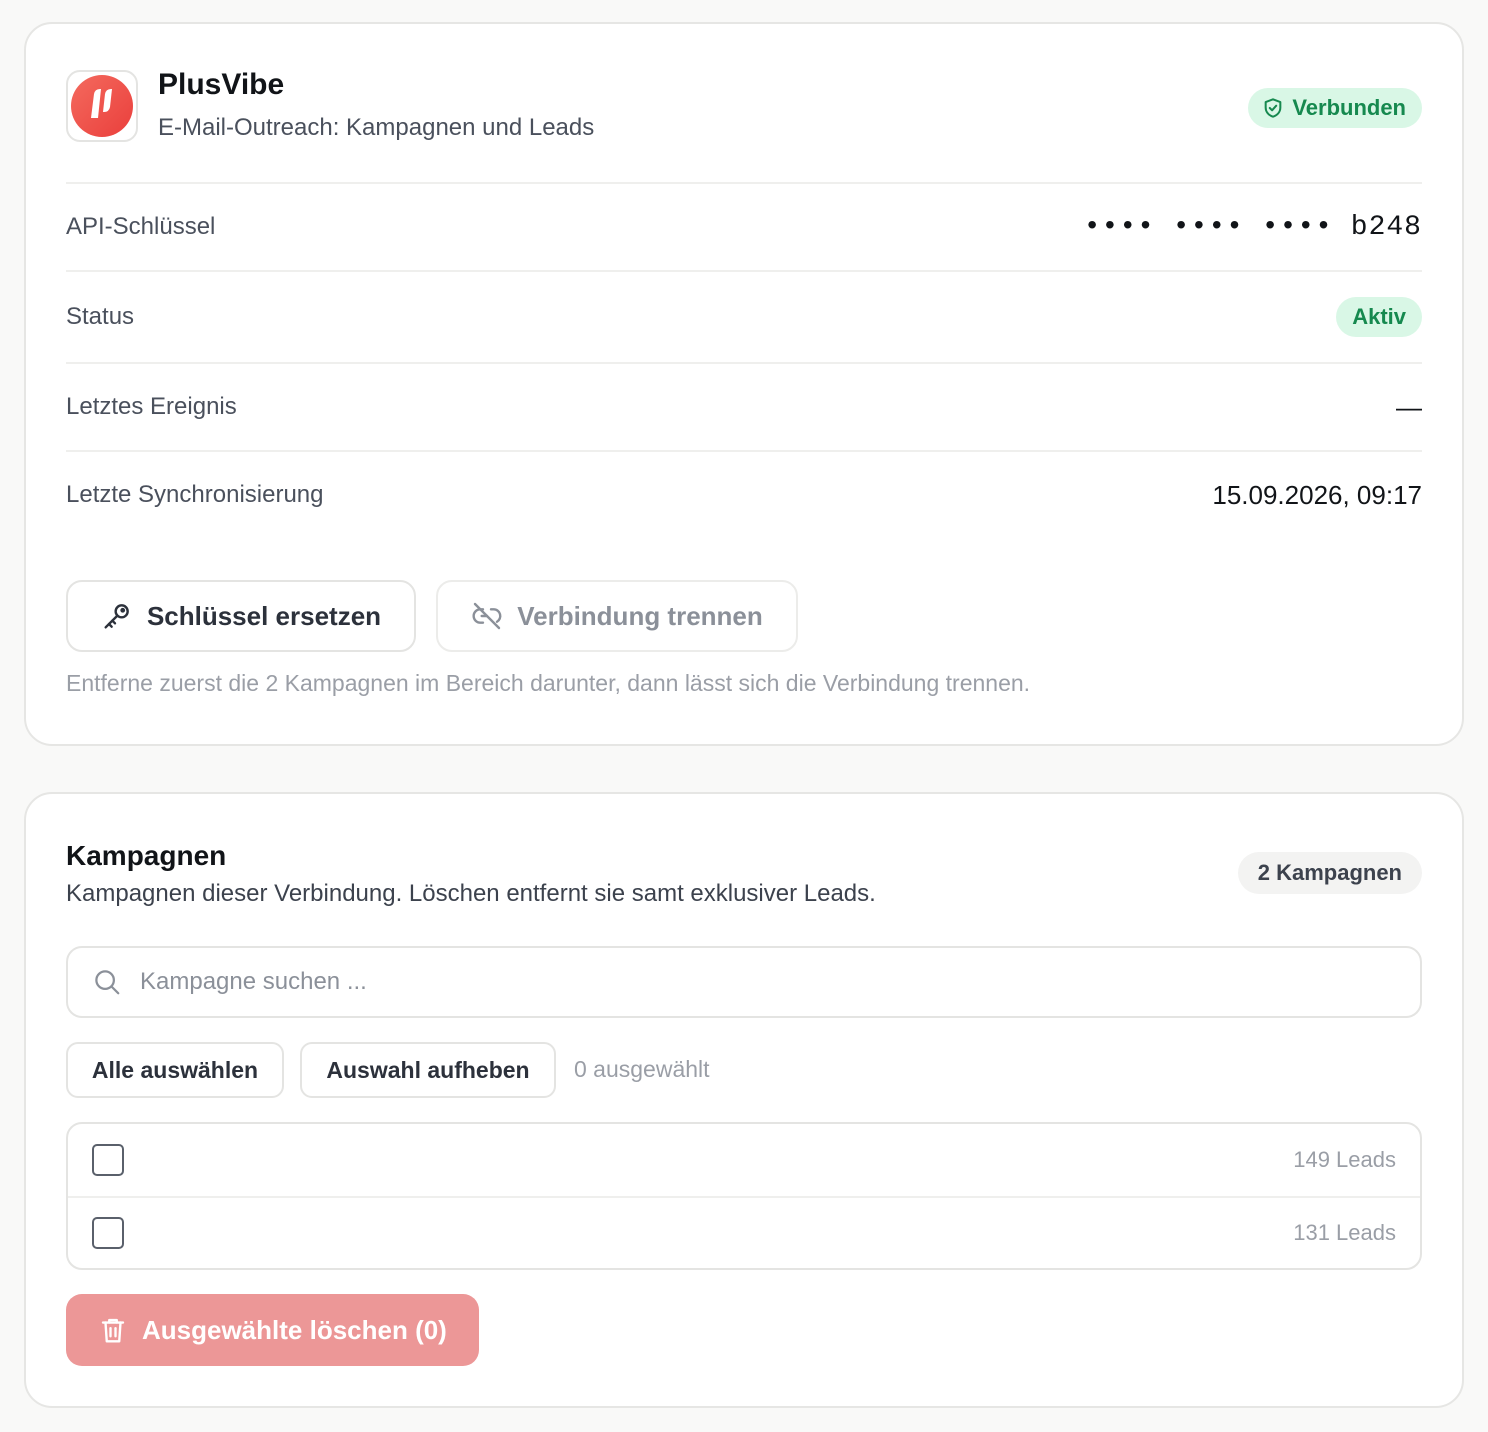  I want to click on campaign-leads-count: 149 Leads, so click(1344, 1159).